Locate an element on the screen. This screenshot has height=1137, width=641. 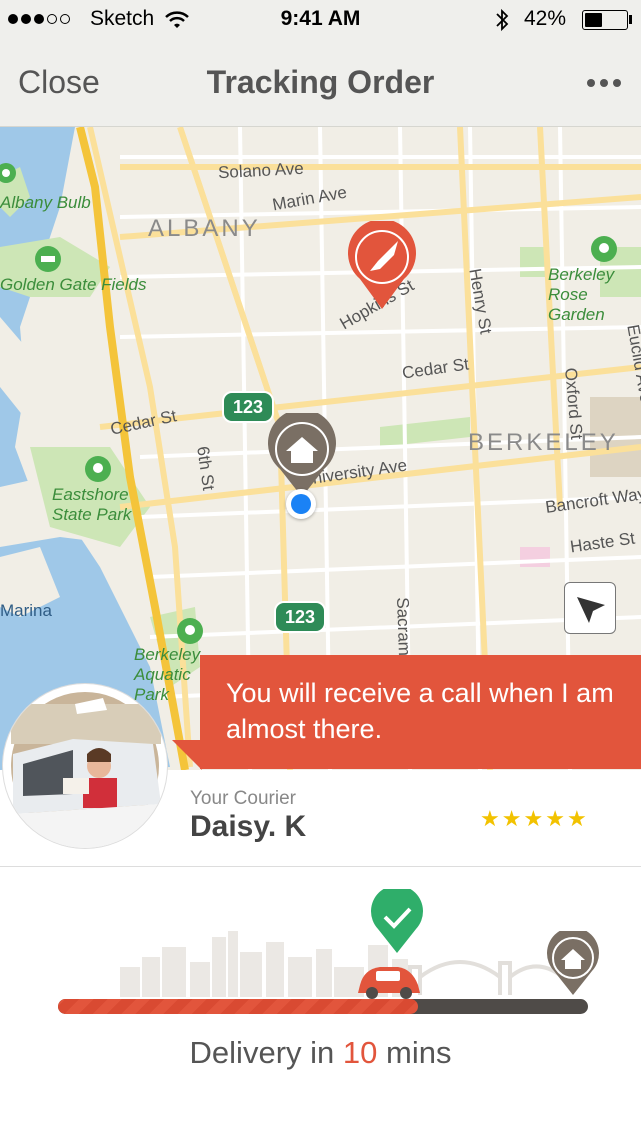
bluetooth-icon is located at coordinates (502, 20).